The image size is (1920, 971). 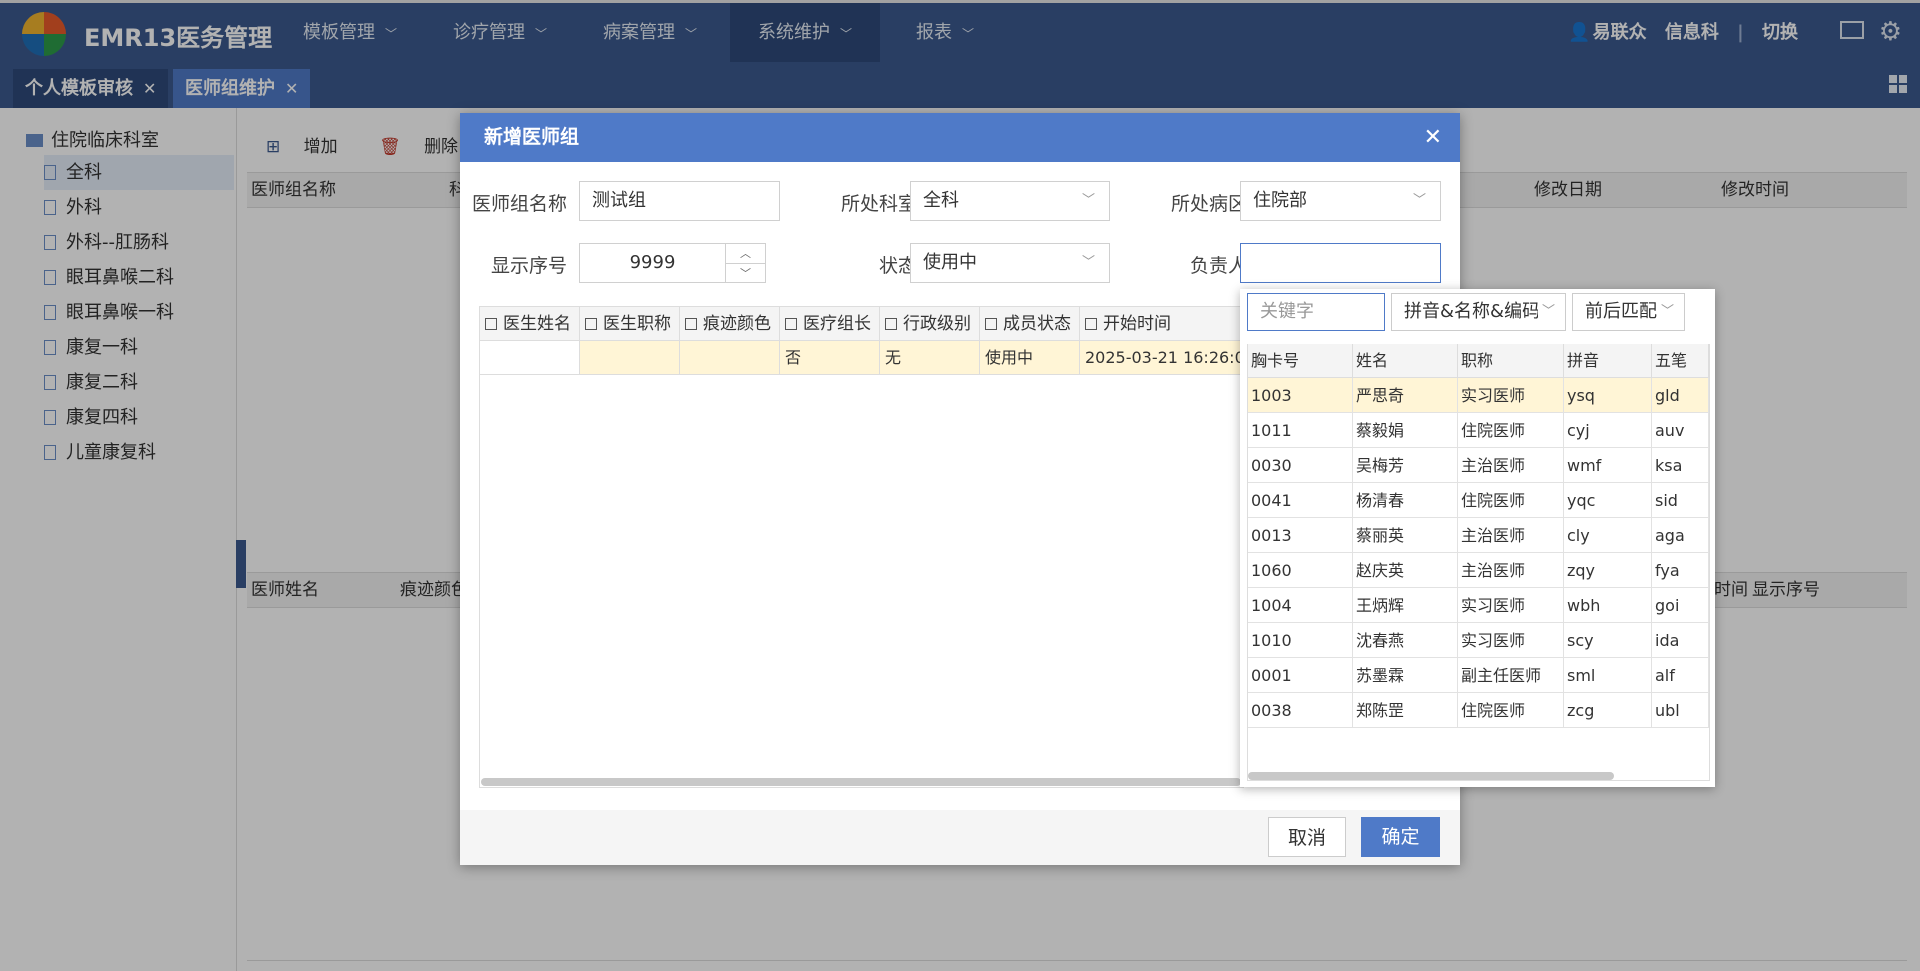 I want to click on dialog-header: 新增医师组, so click(x=960, y=137).